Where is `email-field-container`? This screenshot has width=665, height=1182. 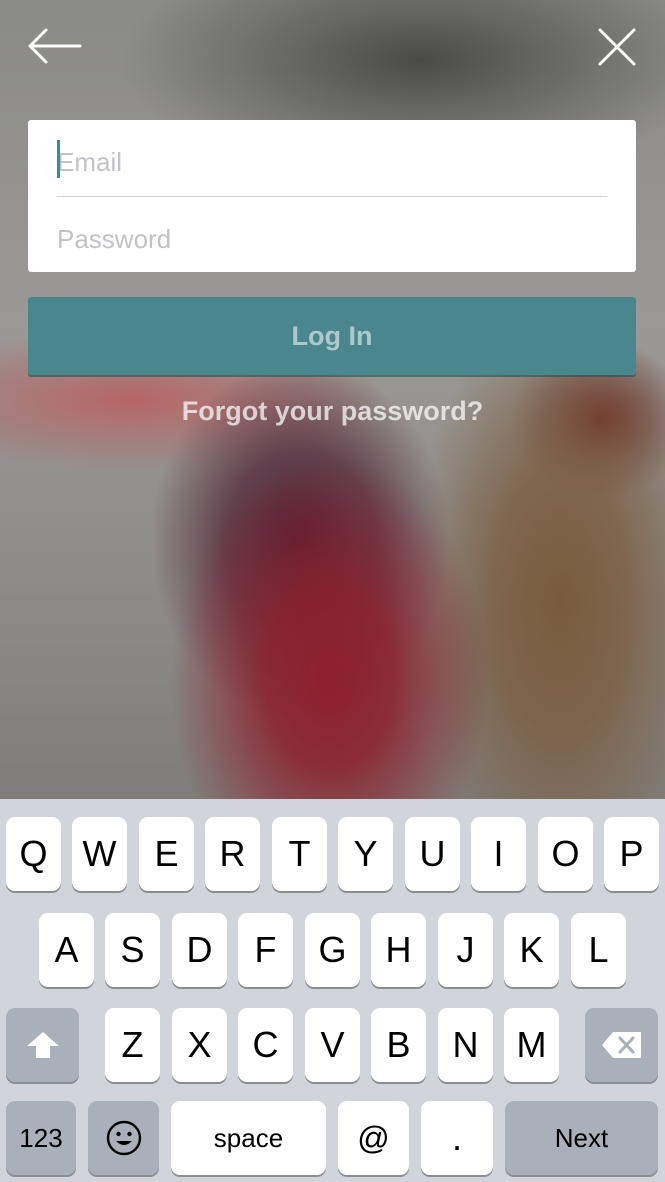 email-field-container is located at coordinates (332, 160).